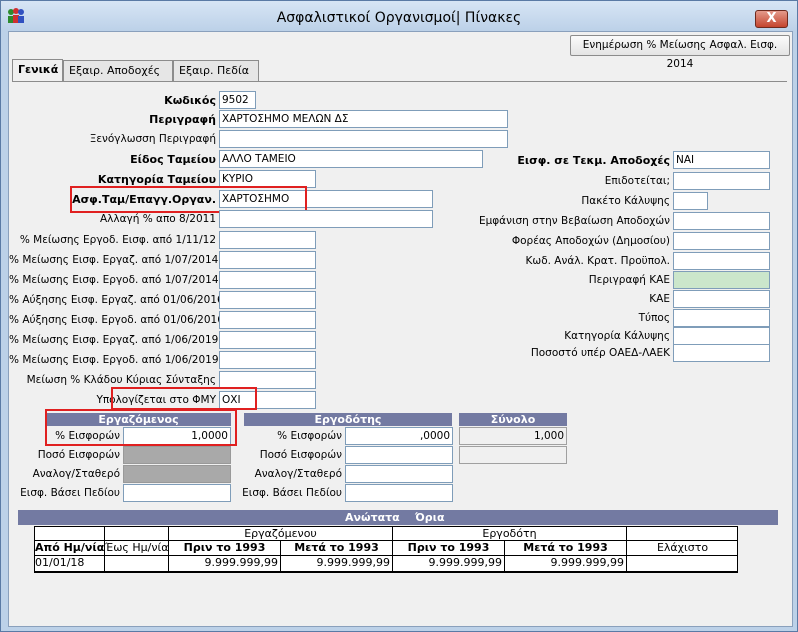 This screenshot has height=632, width=798. Describe the element at coordinates (37, 70) in the screenshot. I see `tab-general: Γενικά` at that location.